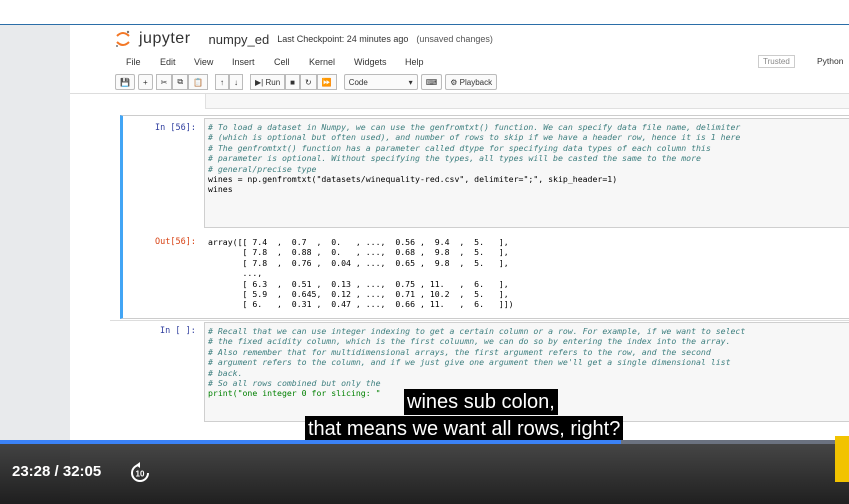 The height and width of the screenshot is (504, 849). What do you see at coordinates (294, 383) in the screenshot?
I see `code-line: # So all rows combined but only the` at bounding box center [294, 383].